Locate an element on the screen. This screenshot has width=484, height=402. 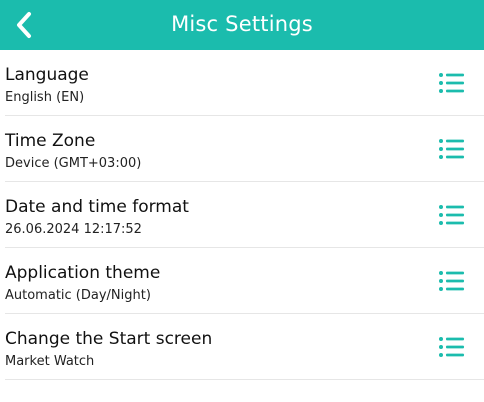
setting-value: English (EN) is located at coordinates (45, 97).